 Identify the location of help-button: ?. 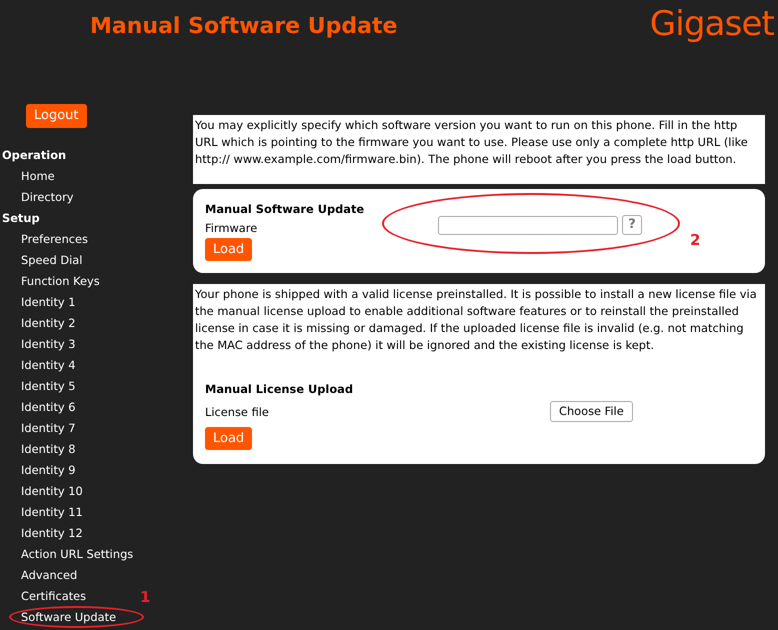
(632, 225).